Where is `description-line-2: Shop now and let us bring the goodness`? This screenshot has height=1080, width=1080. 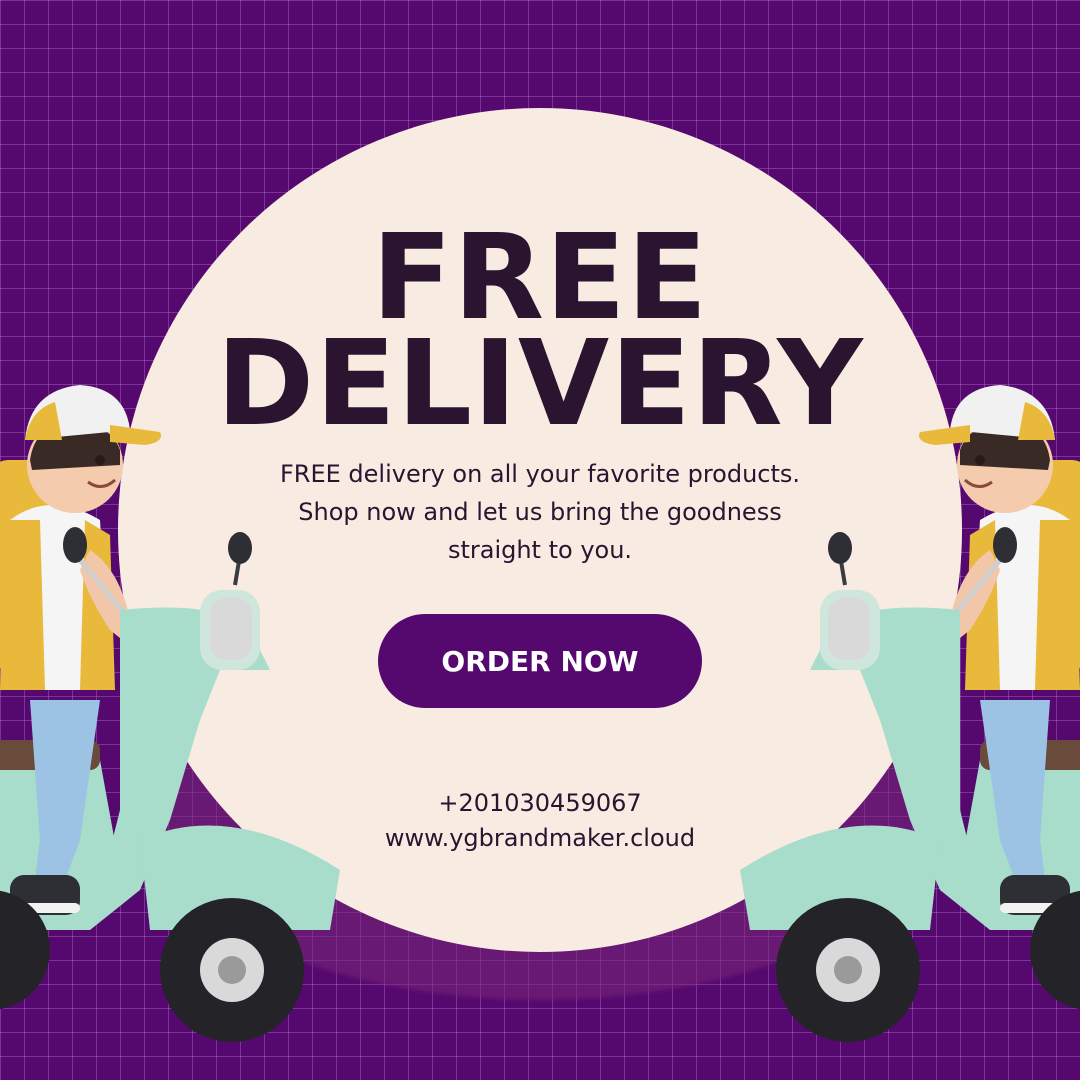 description-line-2: Shop now and let us bring the goodness is located at coordinates (540, 512).